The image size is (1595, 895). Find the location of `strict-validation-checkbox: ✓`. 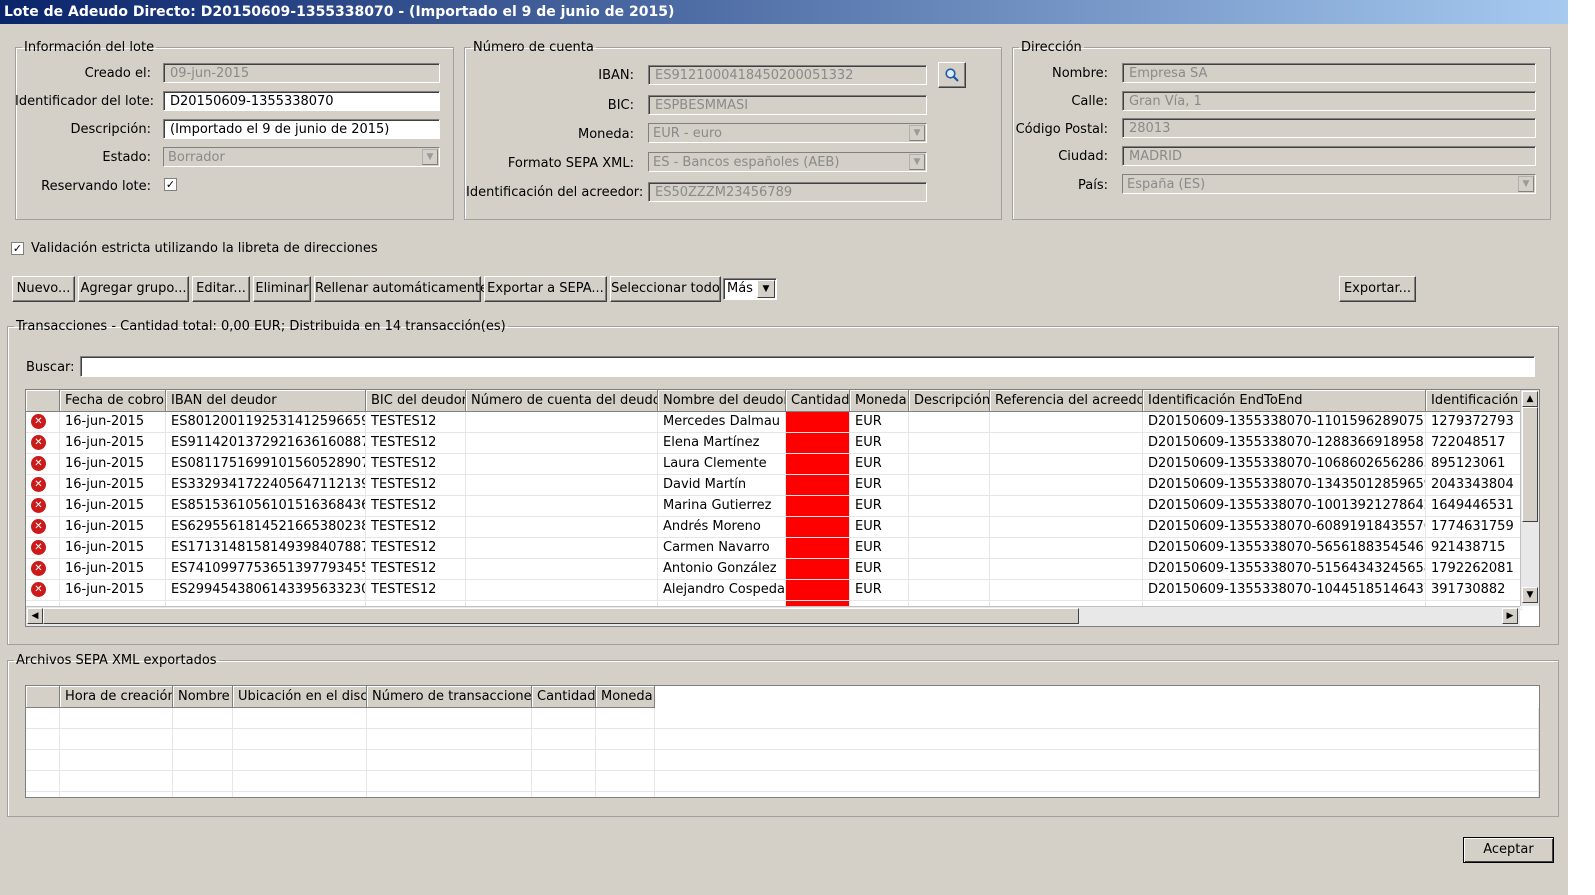

strict-validation-checkbox: ✓ is located at coordinates (17, 248).